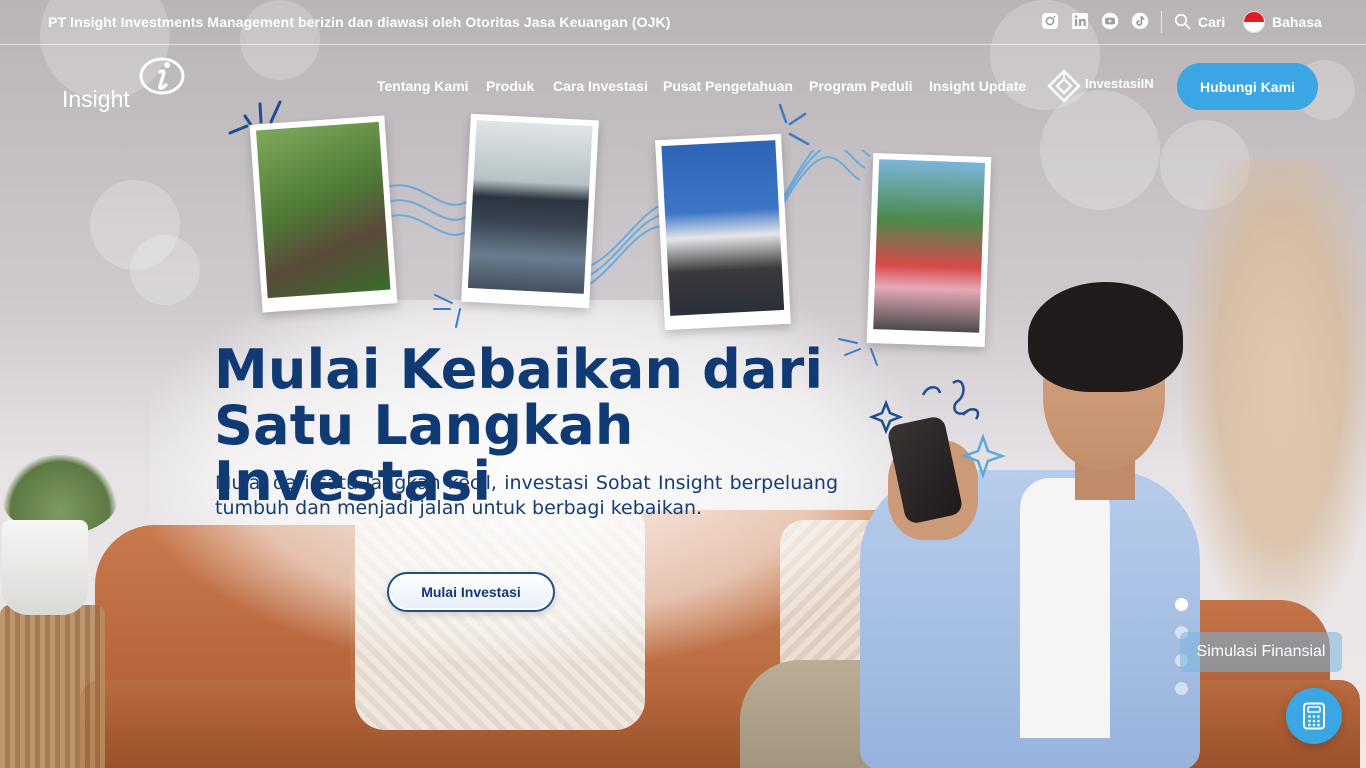 The height and width of the screenshot is (768, 1366). I want to click on calculator-button, so click(1314, 716).